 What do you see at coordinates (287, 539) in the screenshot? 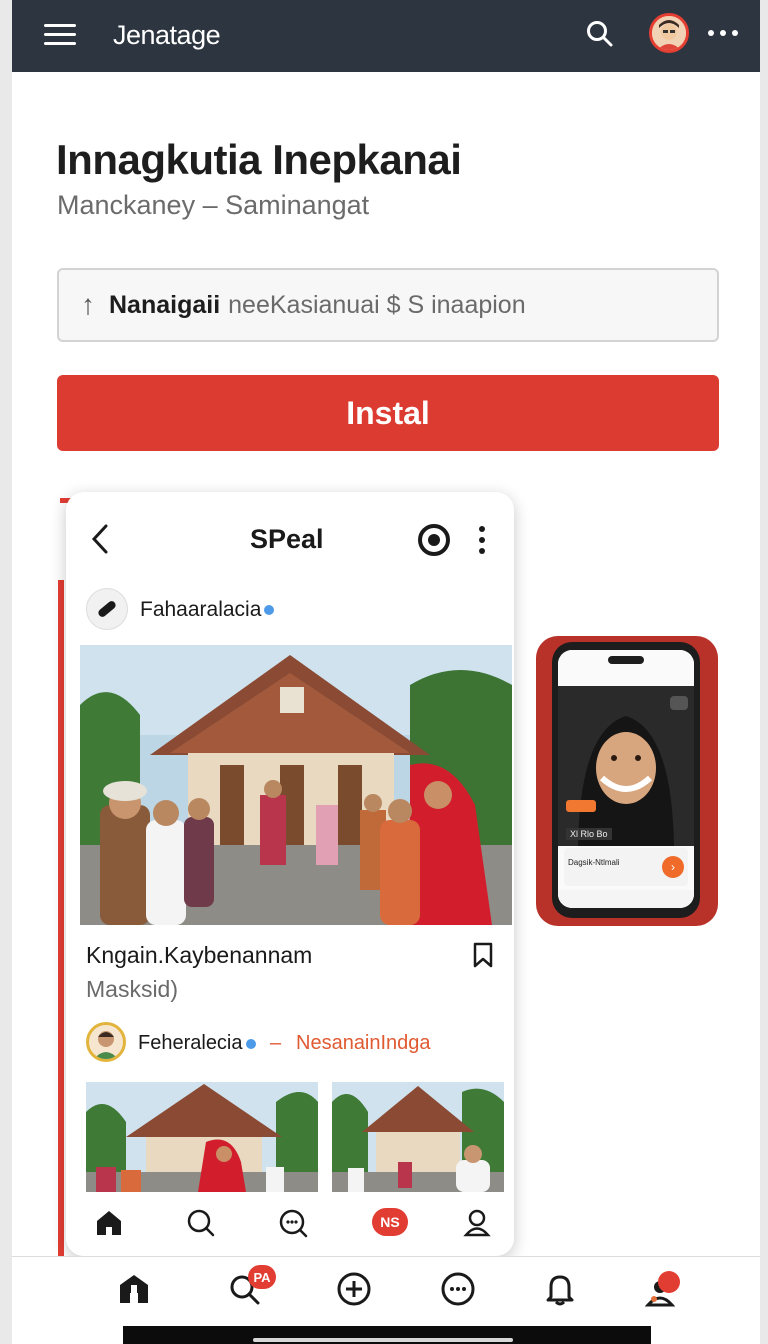
I see `preview-screen-title: SPeal` at bounding box center [287, 539].